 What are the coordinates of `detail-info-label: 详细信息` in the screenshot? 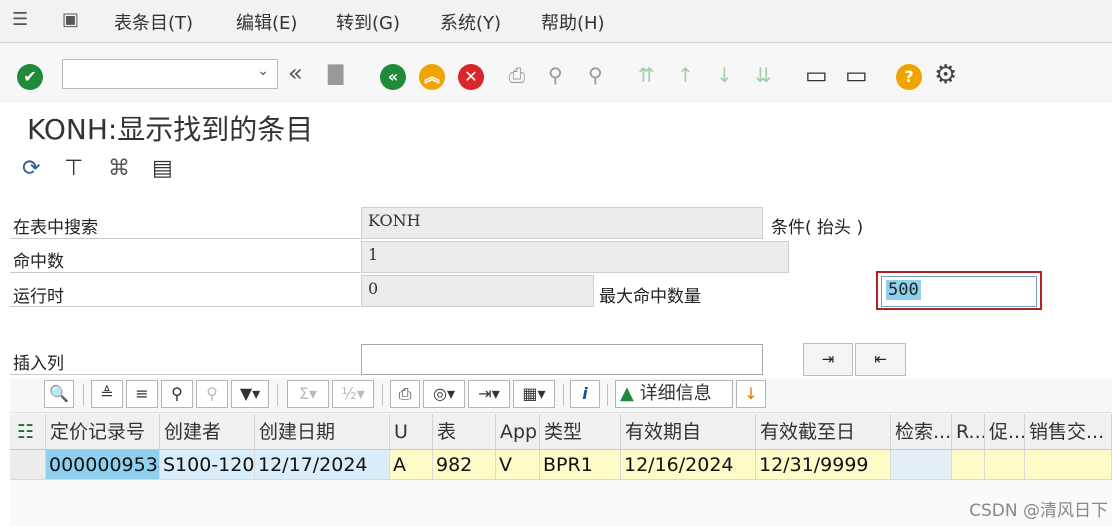 It's located at (675, 393).